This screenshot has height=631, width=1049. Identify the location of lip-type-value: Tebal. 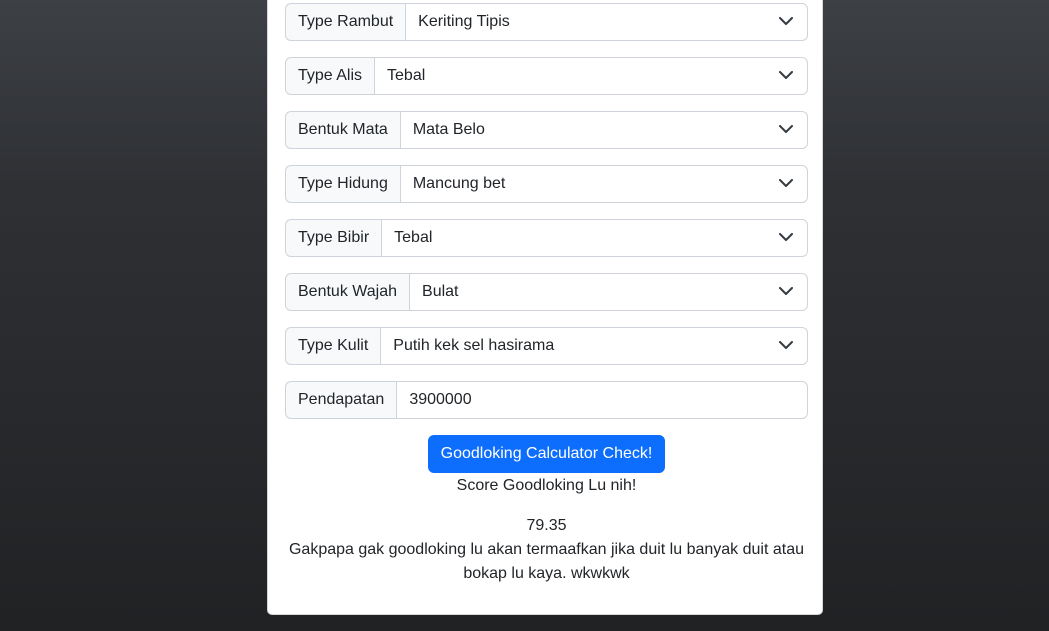
(413, 237).